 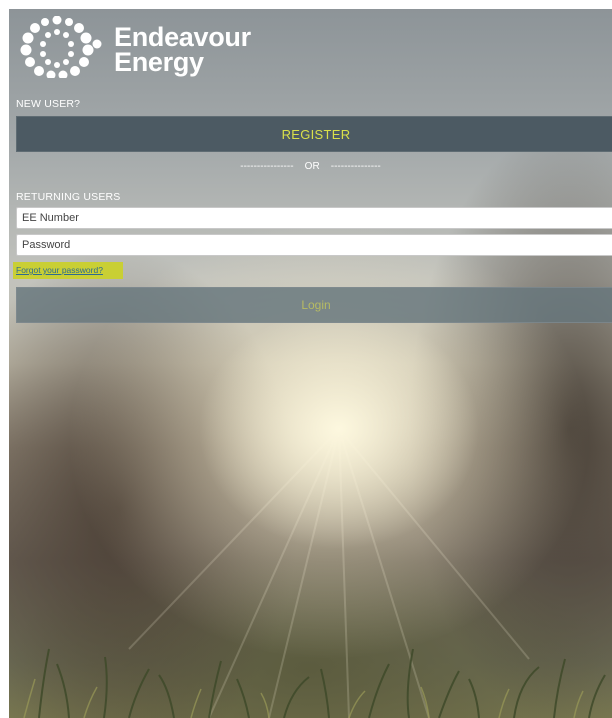 What do you see at coordinates (310, 166) in the screenshot?
I see `or-divider: ---------------- OR ---------------` at bounding box center [310, 166].